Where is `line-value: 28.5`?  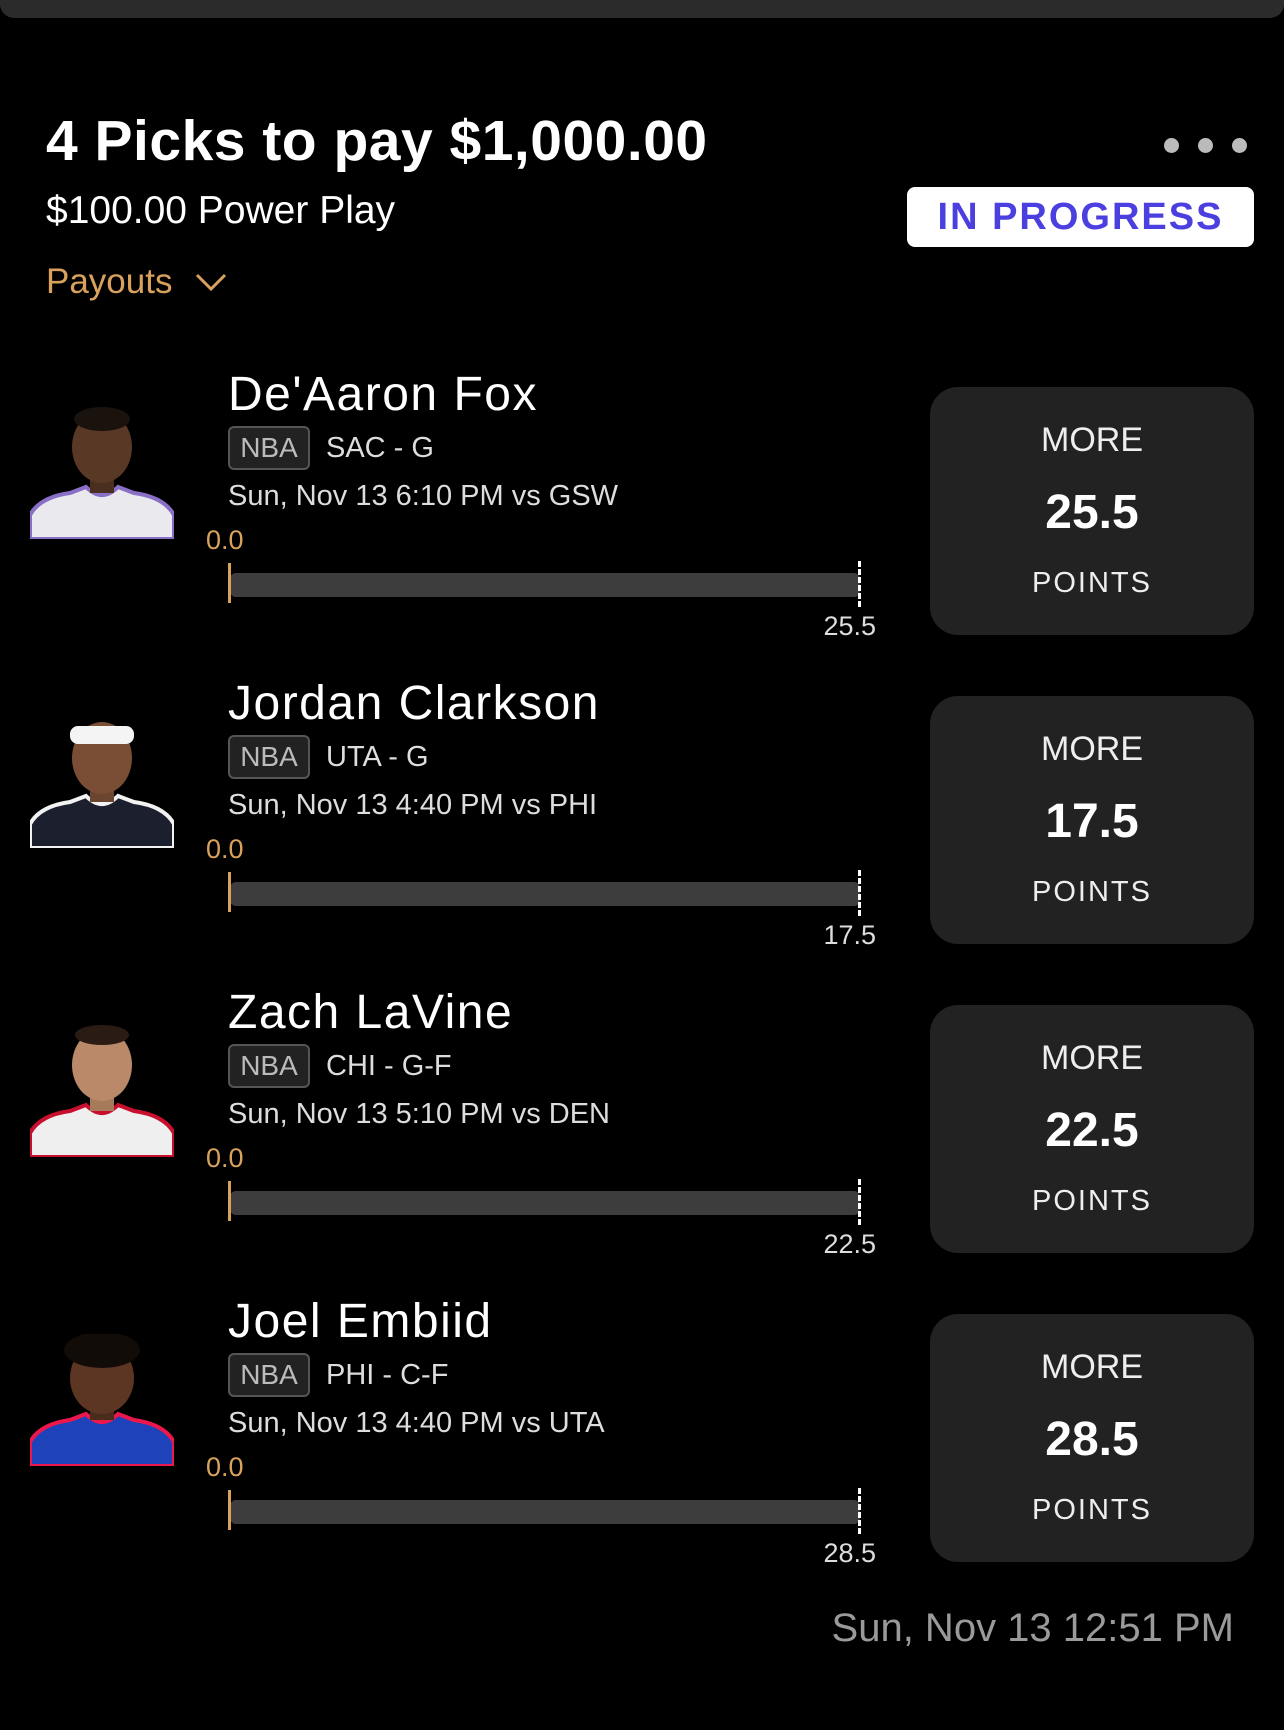 line-value: 28.5 is located at coordinates (1092, 1439).